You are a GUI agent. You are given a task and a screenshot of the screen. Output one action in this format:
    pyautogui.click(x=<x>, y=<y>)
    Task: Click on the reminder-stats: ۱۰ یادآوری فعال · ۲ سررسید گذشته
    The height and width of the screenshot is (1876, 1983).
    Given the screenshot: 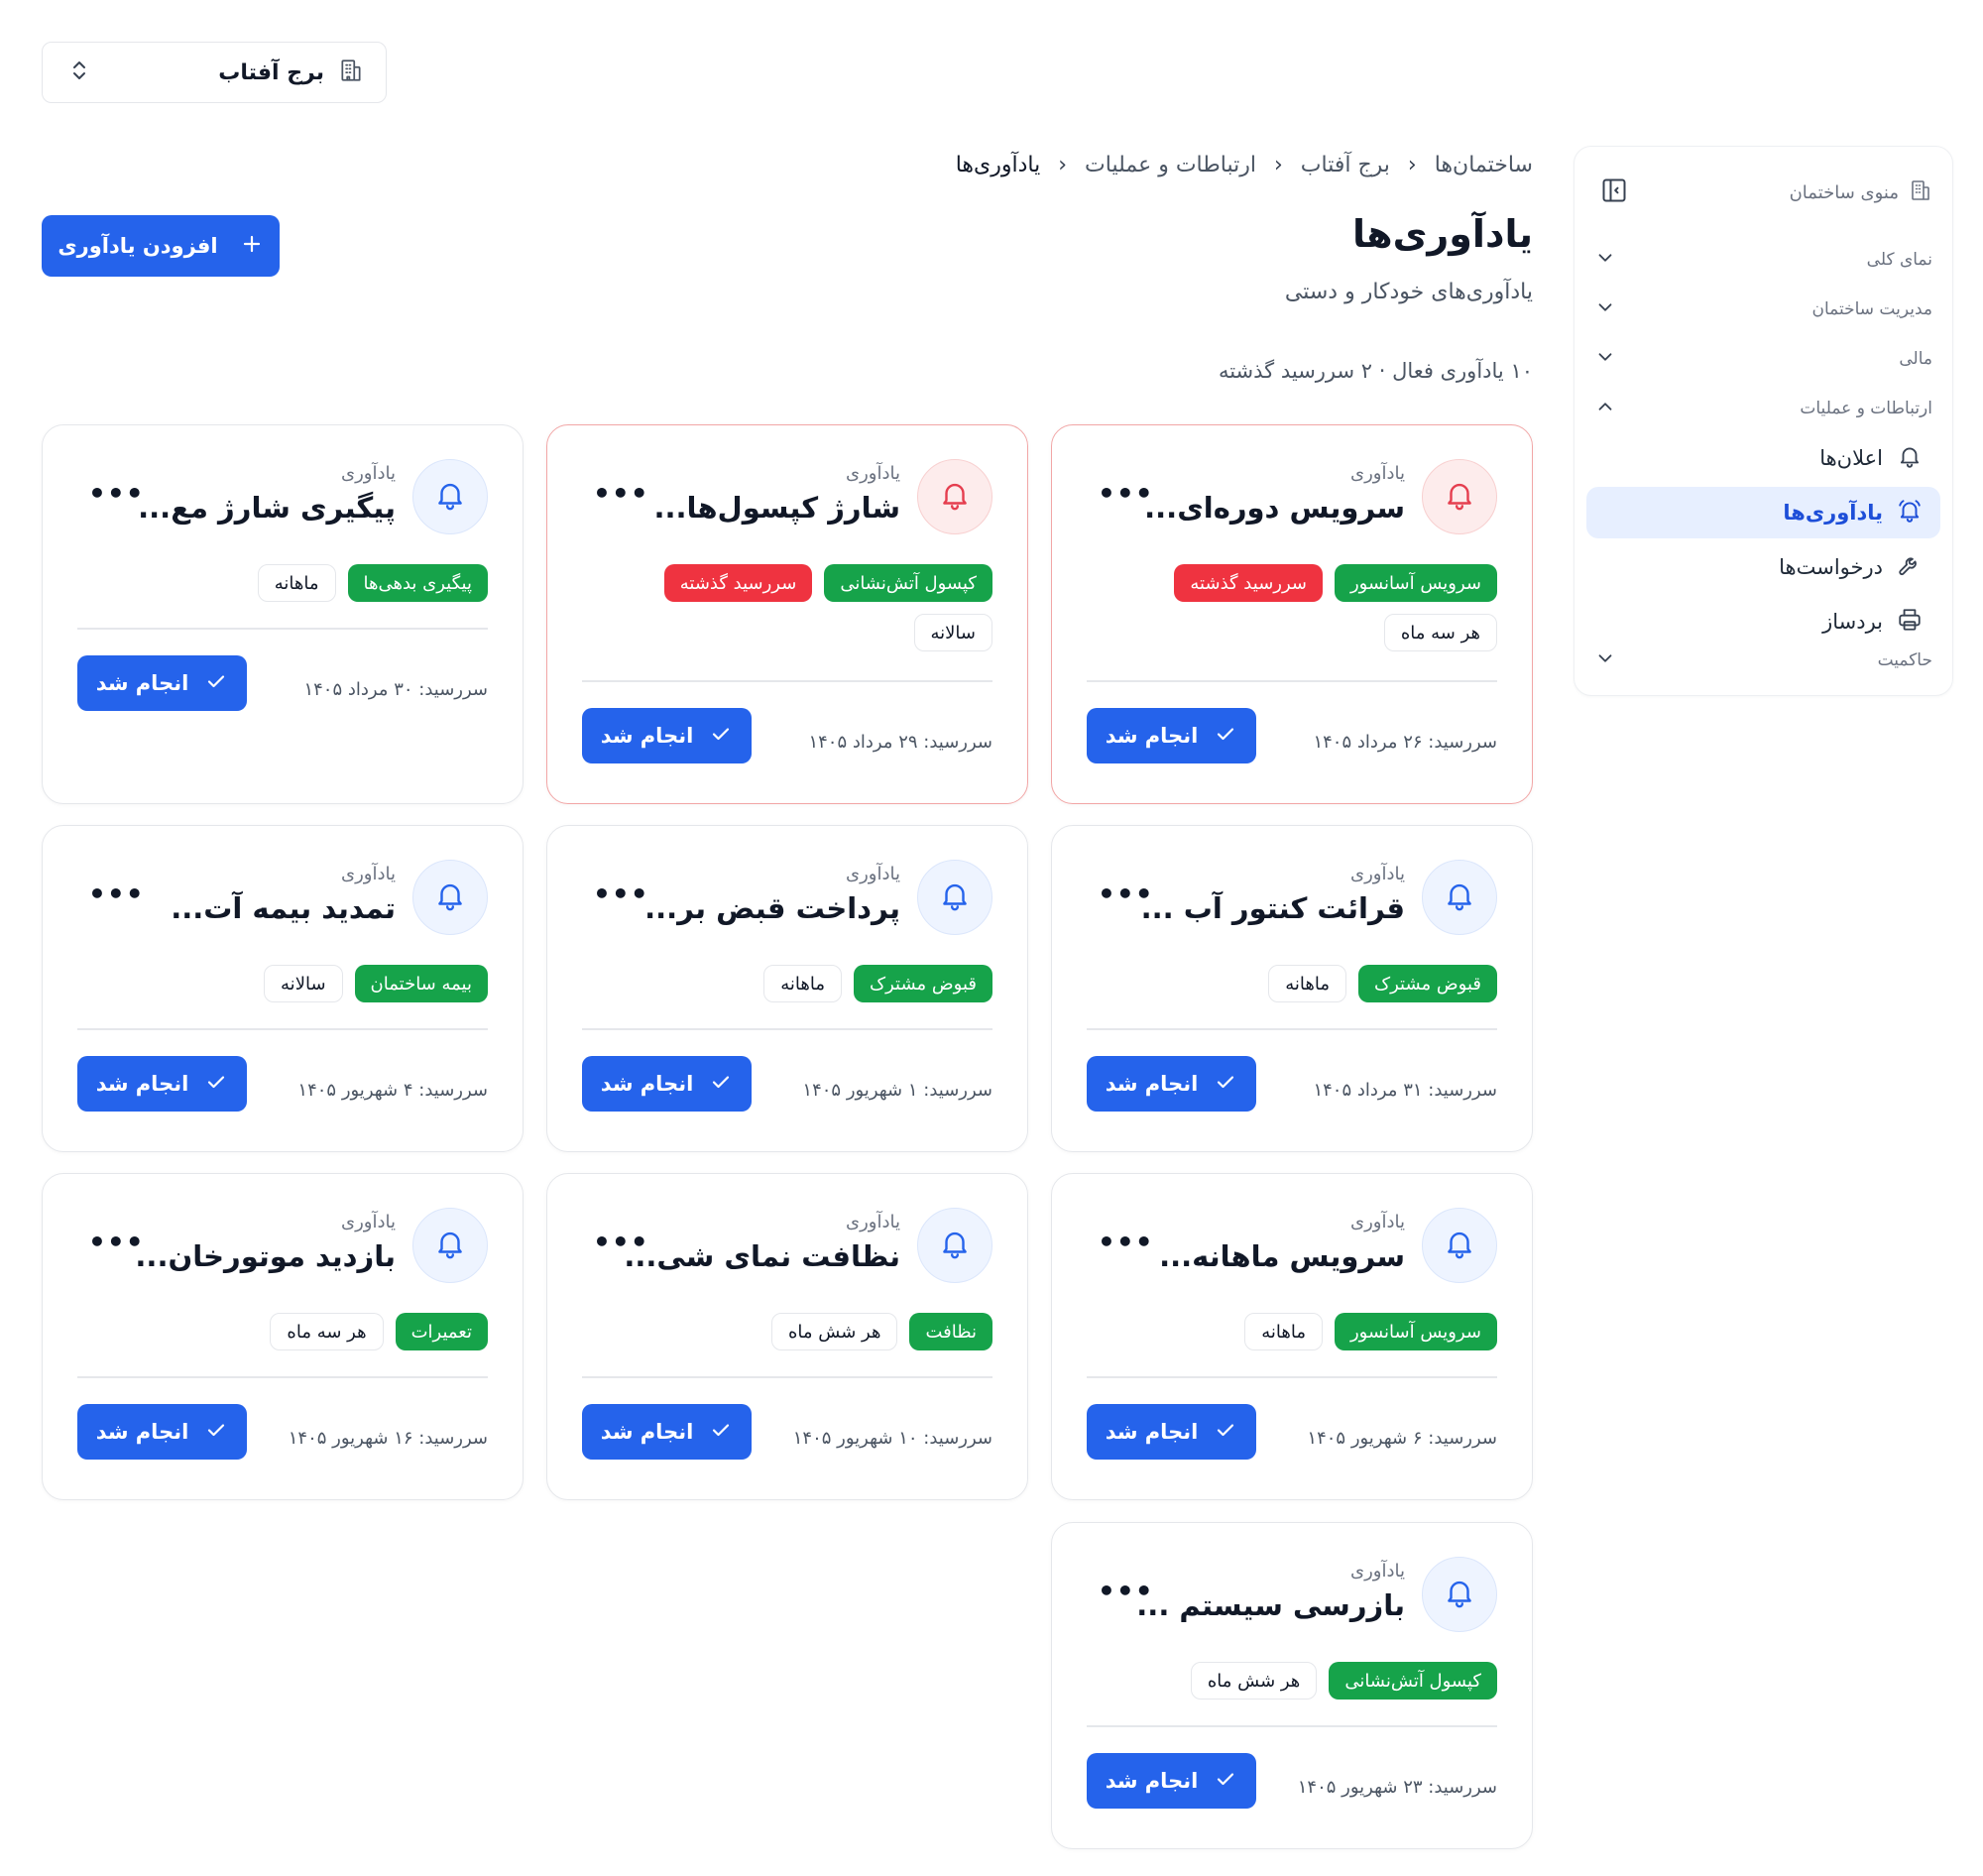 What is the action you would take?
    pyautogui.click(x=1376, y=371)
    